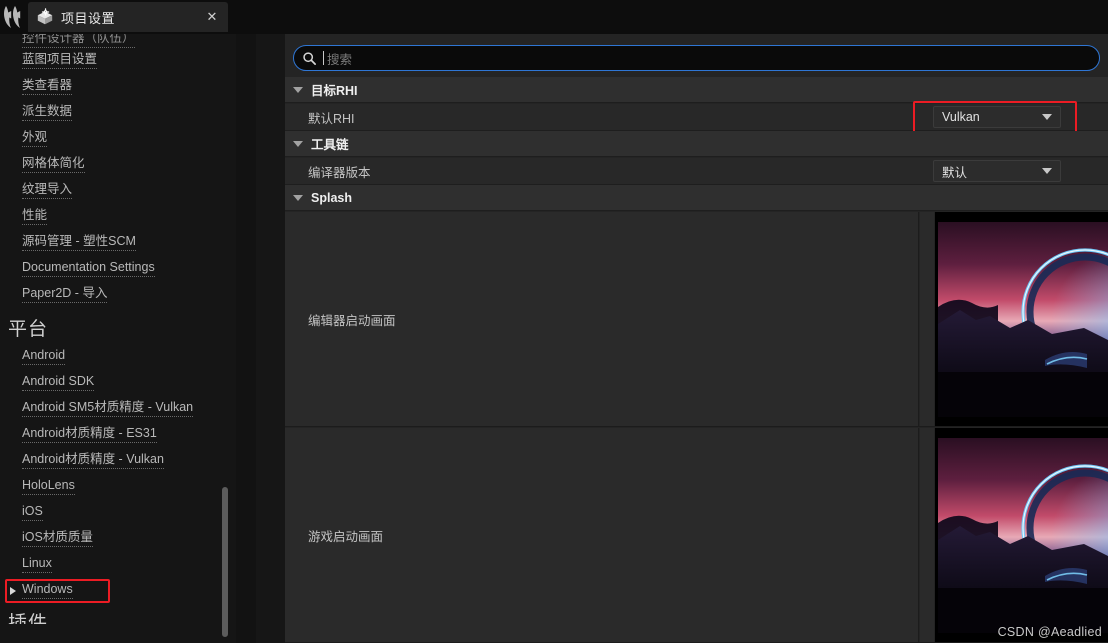 This screenshot has width=1108, height=643. What do you see at coordinates (45, 16) in the screenshot?
I see `project-settings-icon` at bounding box center [45, 16].